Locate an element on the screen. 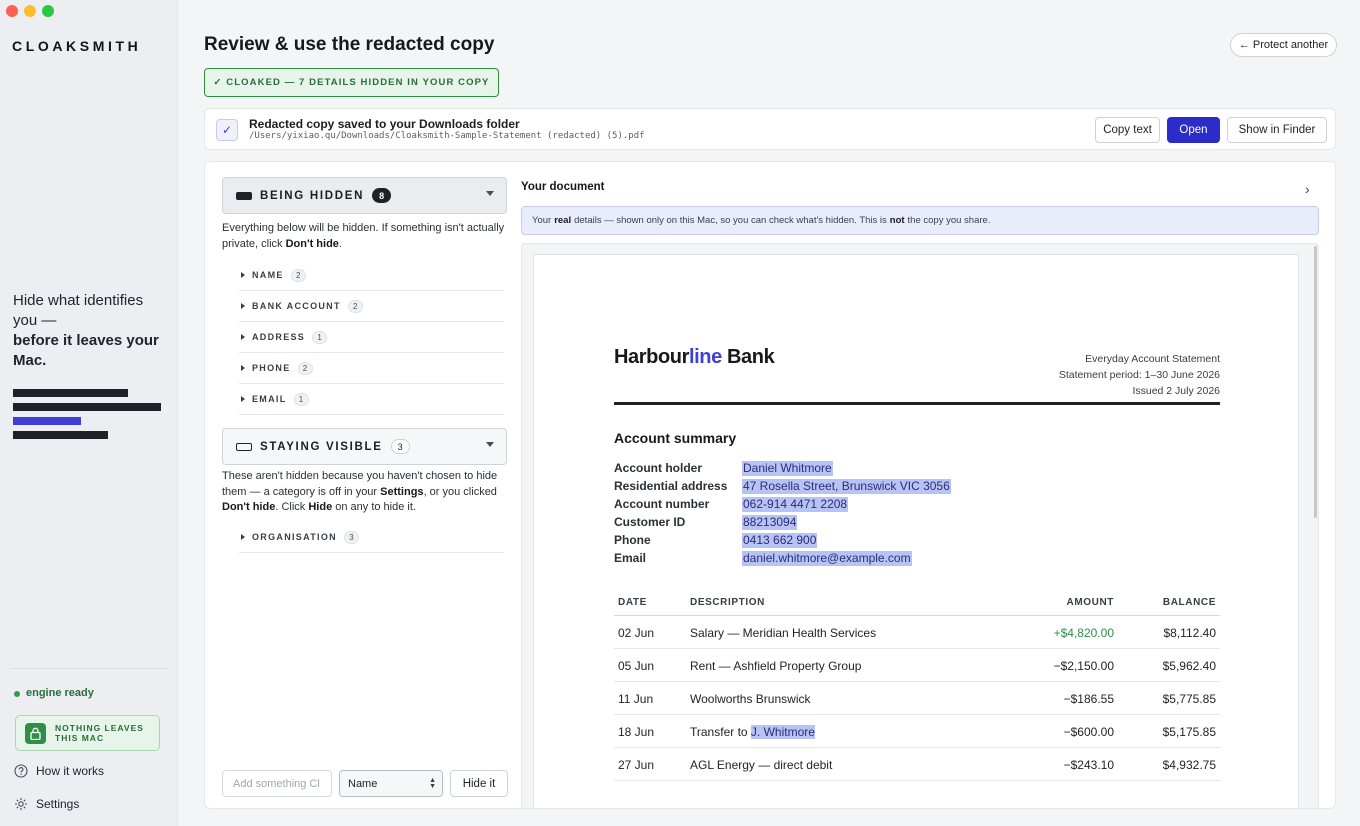 This screenshot has height=826, width=1360. category-row-bank-account: BANK ACCOUNT 2 is located at coordinates (371, 306).